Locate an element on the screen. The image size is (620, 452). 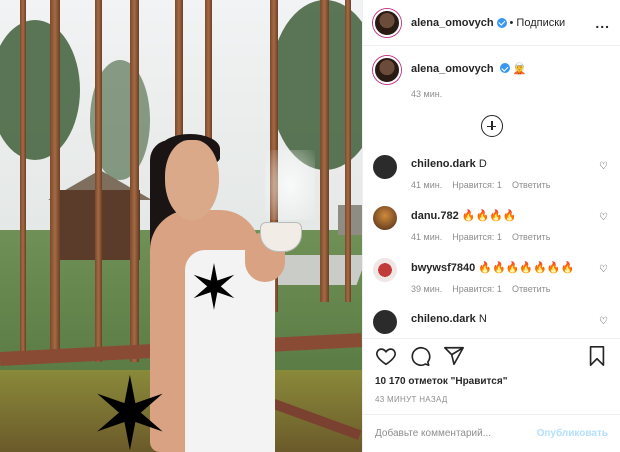
photo-person-head is located at coordinates (192, 180).